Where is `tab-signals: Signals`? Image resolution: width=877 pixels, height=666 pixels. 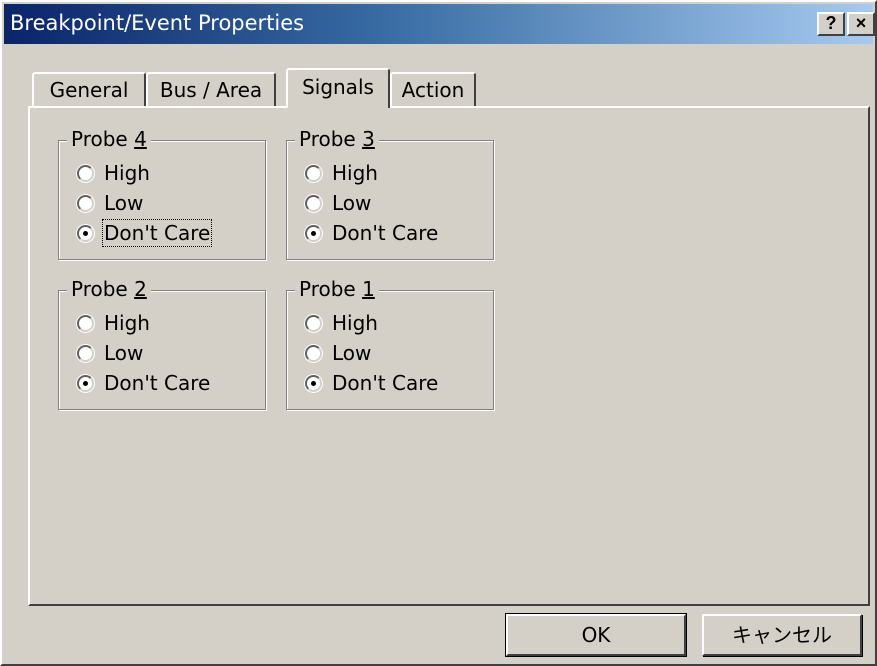
tab-signals: Signals is located at coordinates (338, 88).